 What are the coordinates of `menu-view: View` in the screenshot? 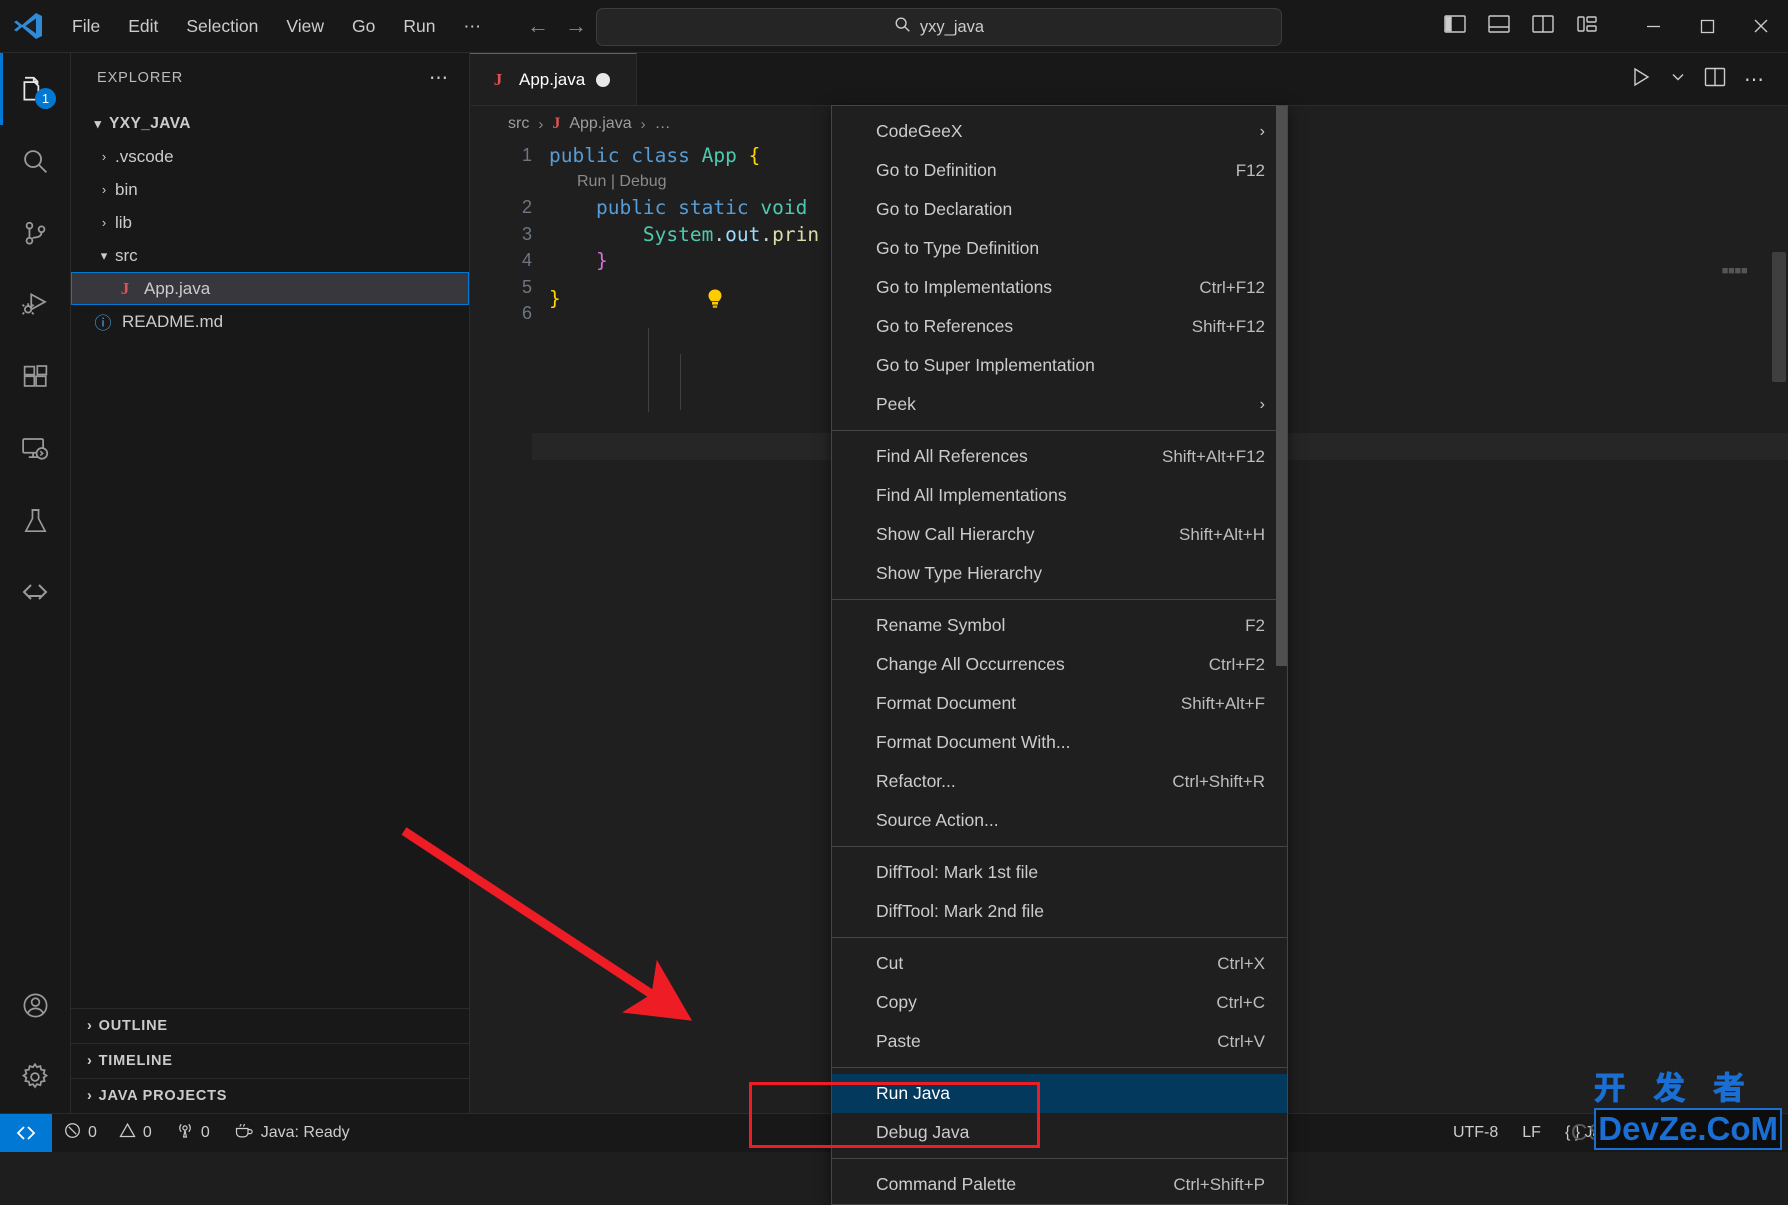 It's located at (305, 26).